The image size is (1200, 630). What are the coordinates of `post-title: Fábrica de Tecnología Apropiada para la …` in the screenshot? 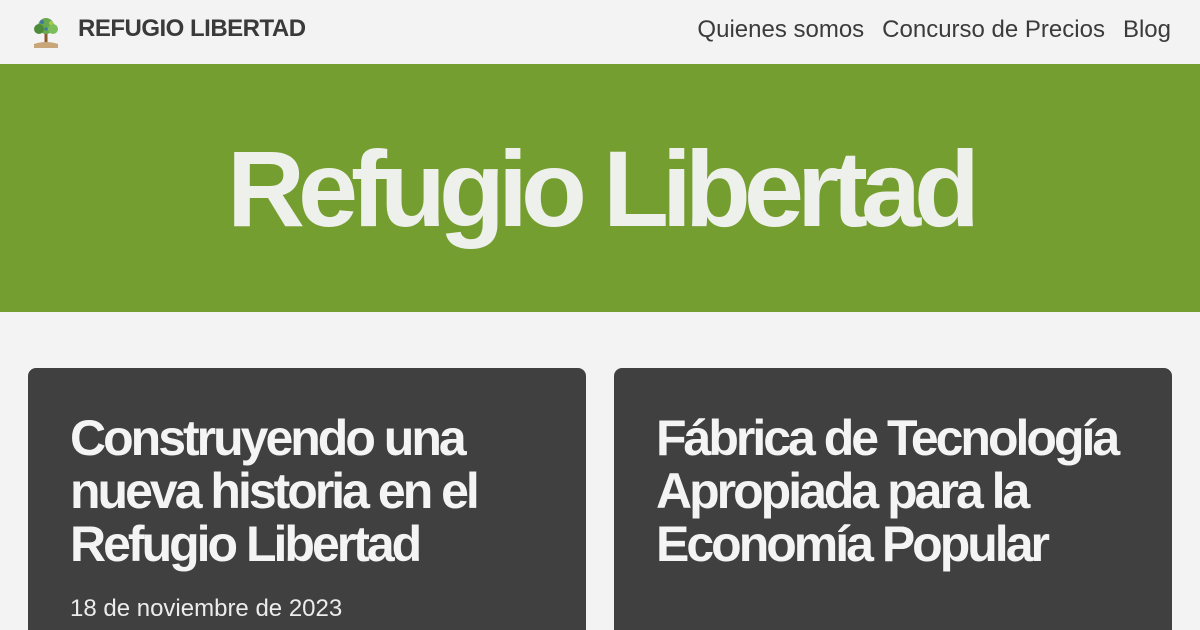 It's located at (893, 491).